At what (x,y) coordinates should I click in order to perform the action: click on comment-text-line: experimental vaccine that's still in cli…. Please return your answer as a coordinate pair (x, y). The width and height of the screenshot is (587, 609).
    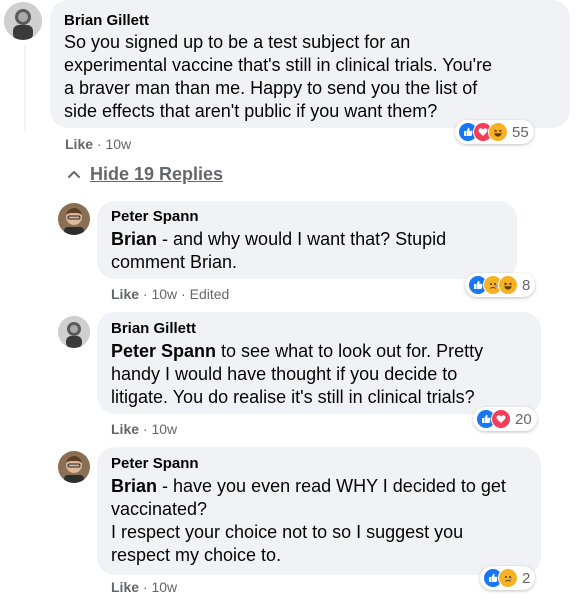
    Looking at the image, I should click on (278, 65).